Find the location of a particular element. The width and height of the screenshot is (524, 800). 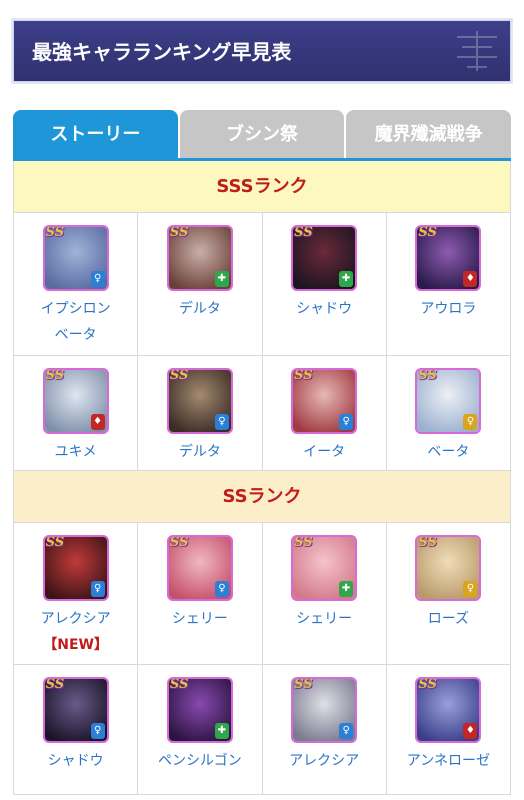

page-title-banner: 最強キャラランキング早見表 is located at coordinates (262, 51).